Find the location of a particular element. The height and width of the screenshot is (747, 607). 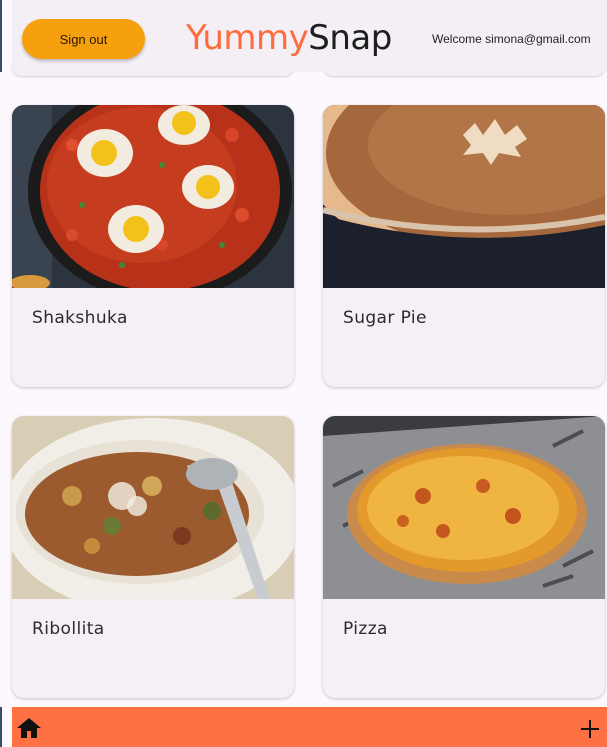

plus-icon is located at coordinates (590, 729).